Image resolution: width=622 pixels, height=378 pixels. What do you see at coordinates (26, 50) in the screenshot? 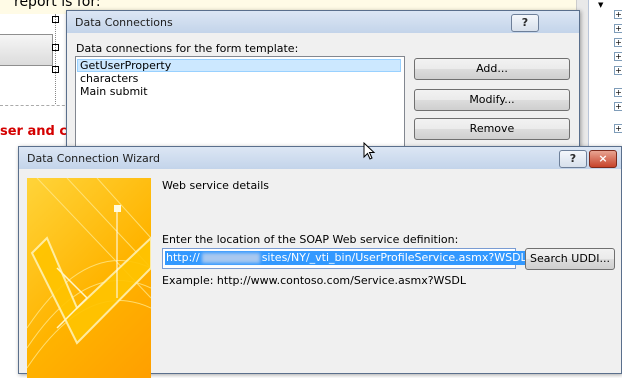
I see `form-button-control` at bounding box center [26, 50].